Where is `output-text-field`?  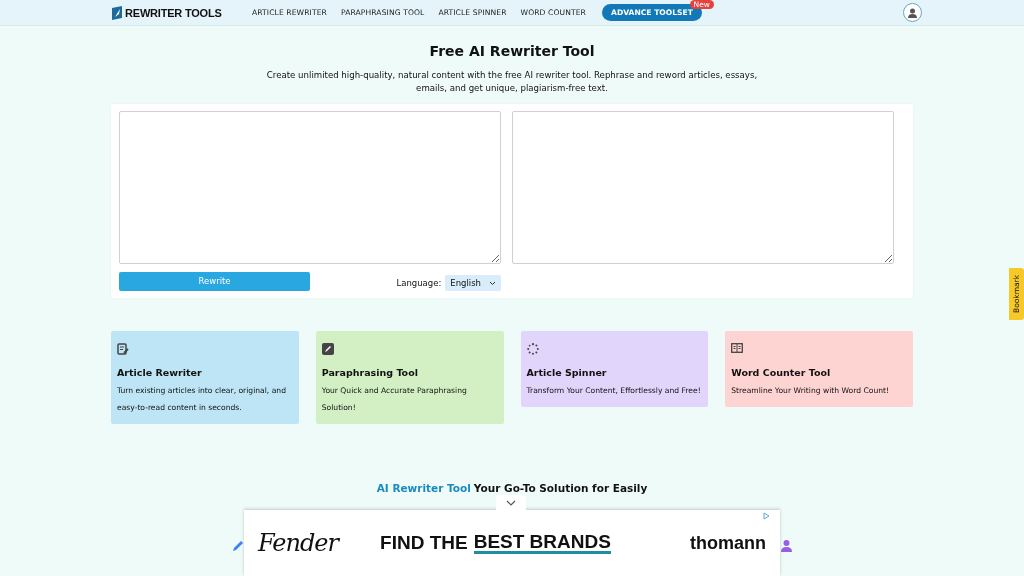 output-text-field is located at coordinates (703, 187).